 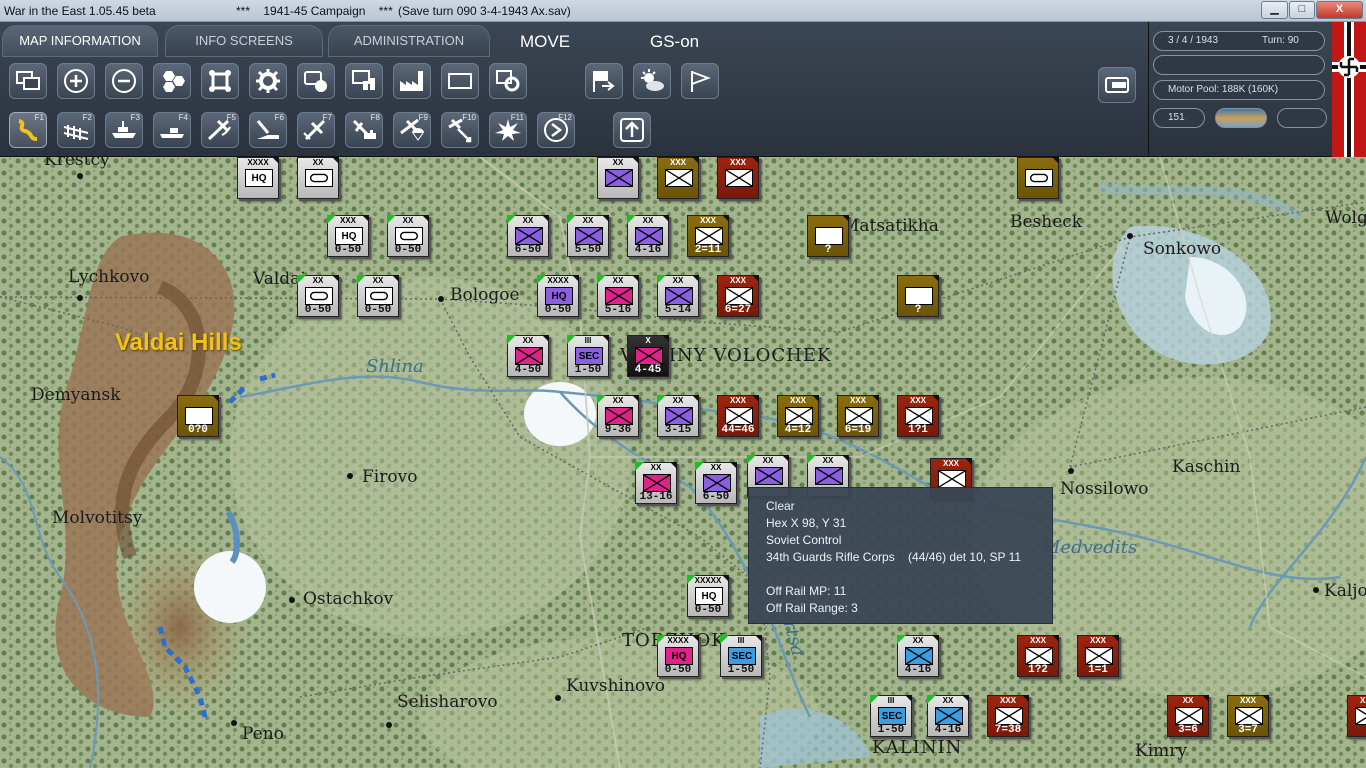 I want to click on unknown-unit-icon, so click(x=199, y=416).